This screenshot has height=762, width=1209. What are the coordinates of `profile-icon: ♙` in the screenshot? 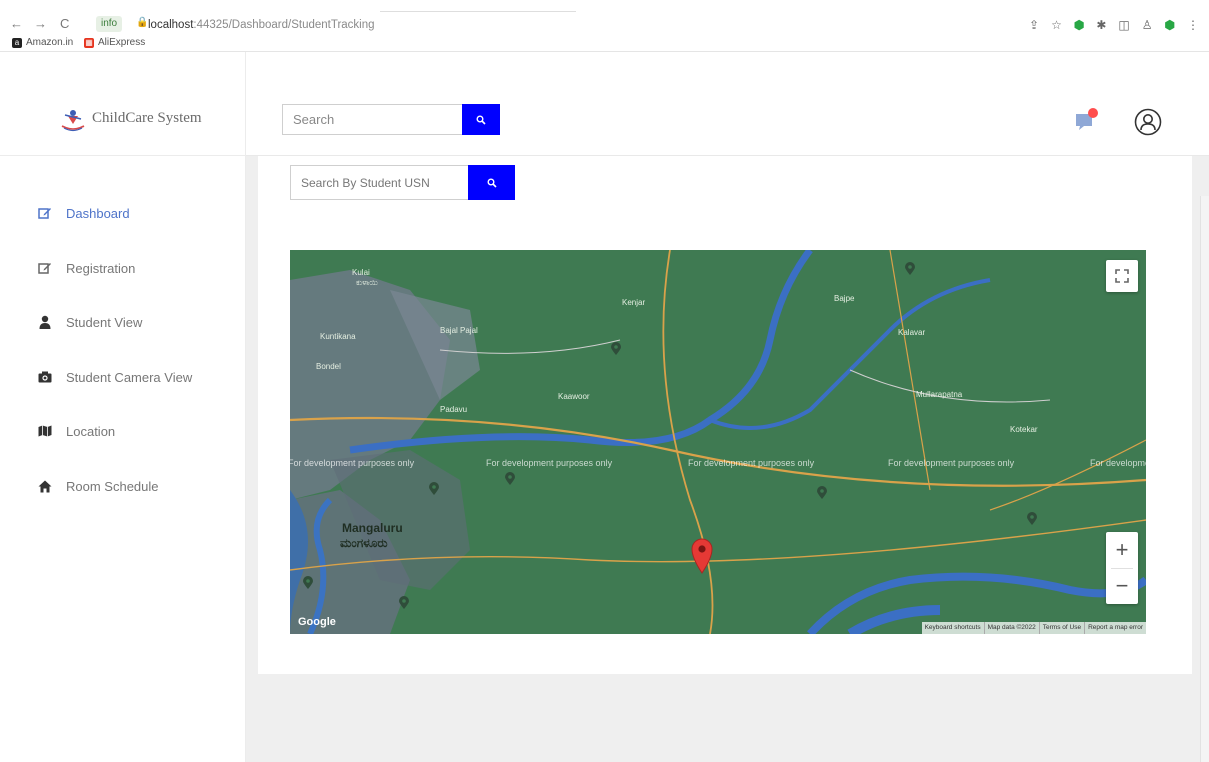 It's located at (1147, 25).